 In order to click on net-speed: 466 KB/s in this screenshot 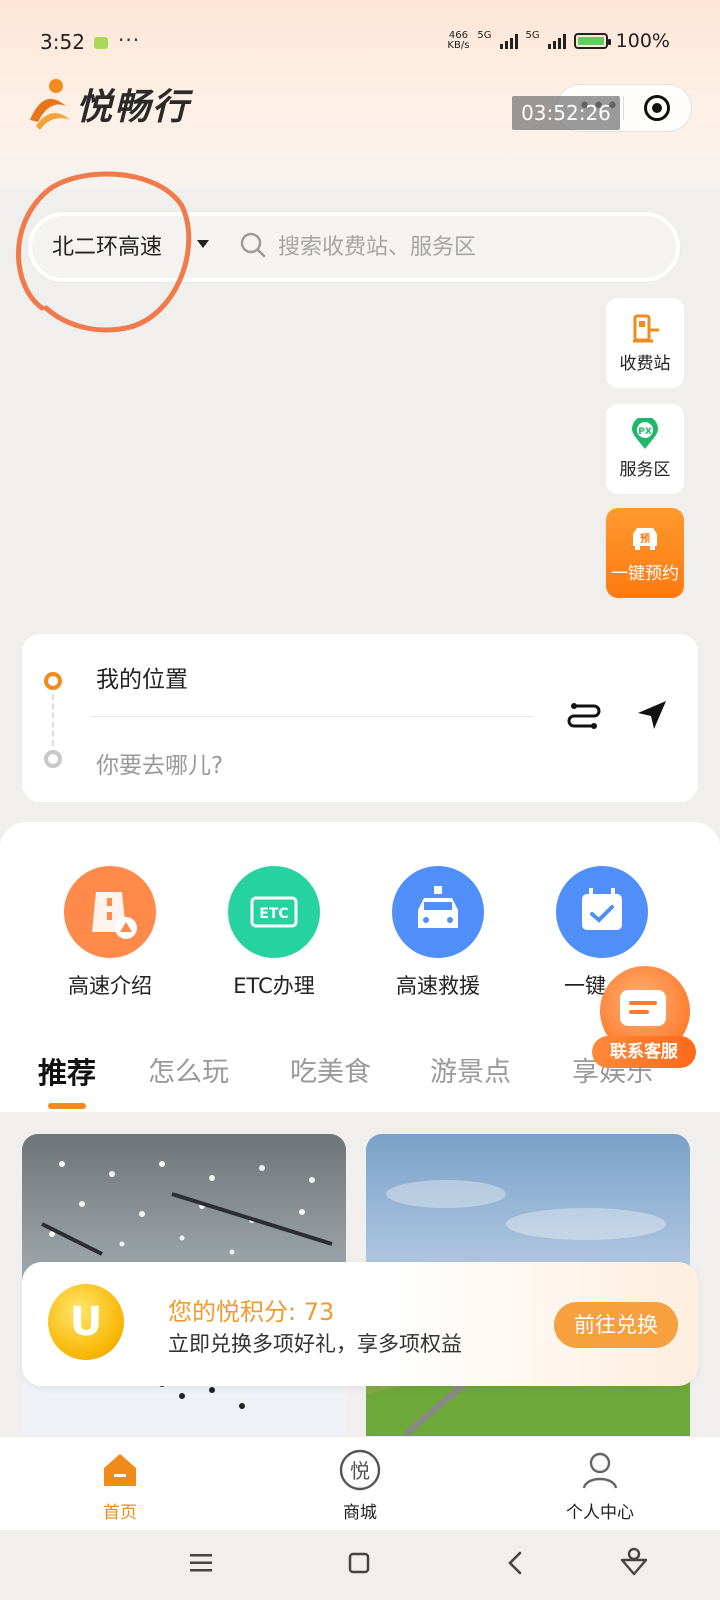, I will do `click(458, 41)`.